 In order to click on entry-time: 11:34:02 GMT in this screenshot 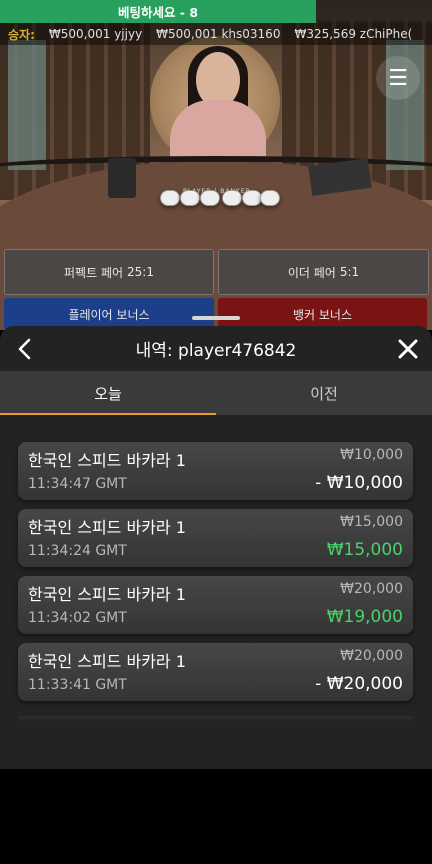, I will do `click(77, 618)`.